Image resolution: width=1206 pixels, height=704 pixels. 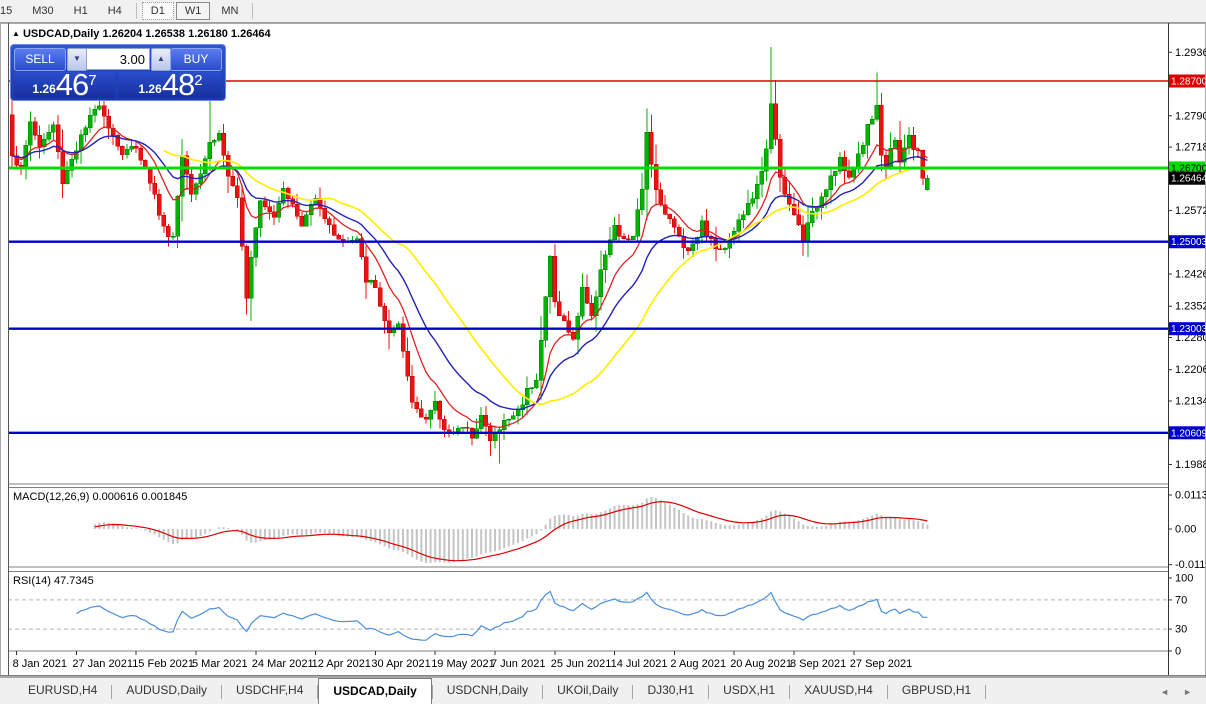 I want to click on timeframe-button-h4: H4, so click(x=115, y=11).